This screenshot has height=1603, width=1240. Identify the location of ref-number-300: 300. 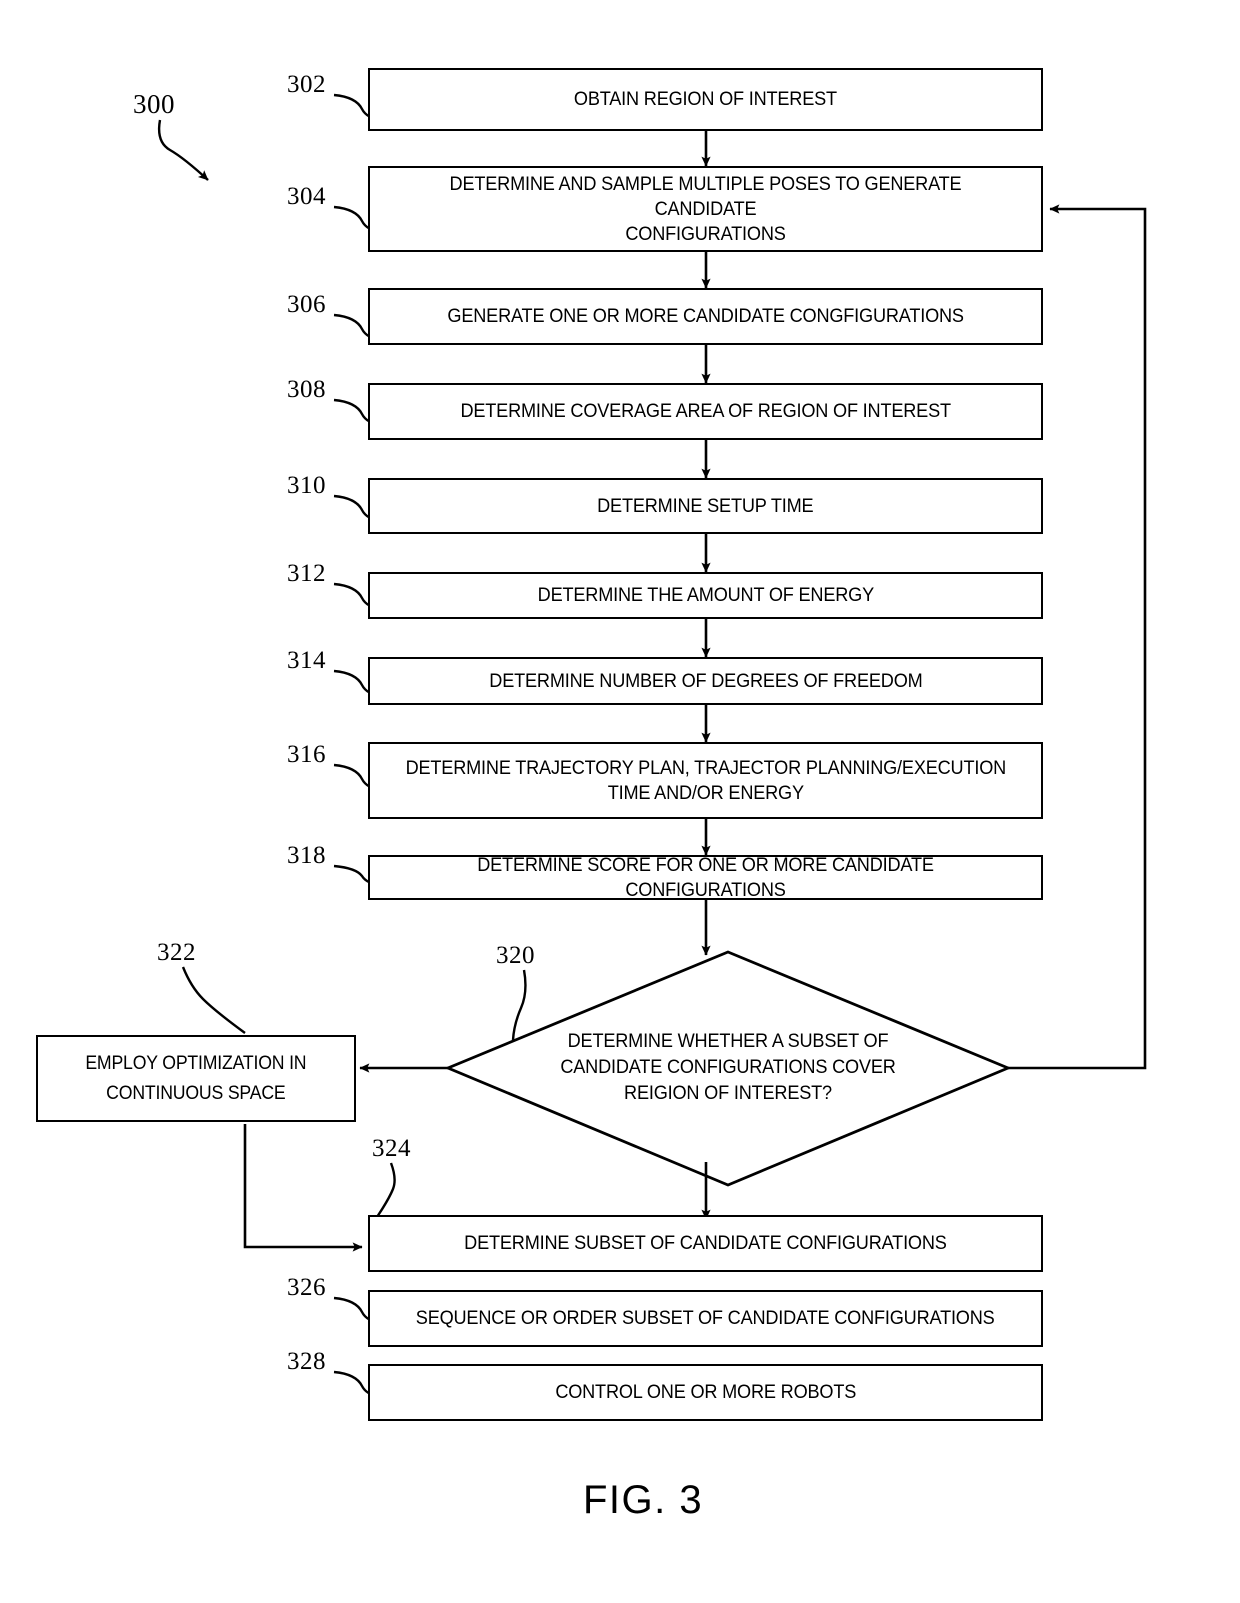
(154, 104).